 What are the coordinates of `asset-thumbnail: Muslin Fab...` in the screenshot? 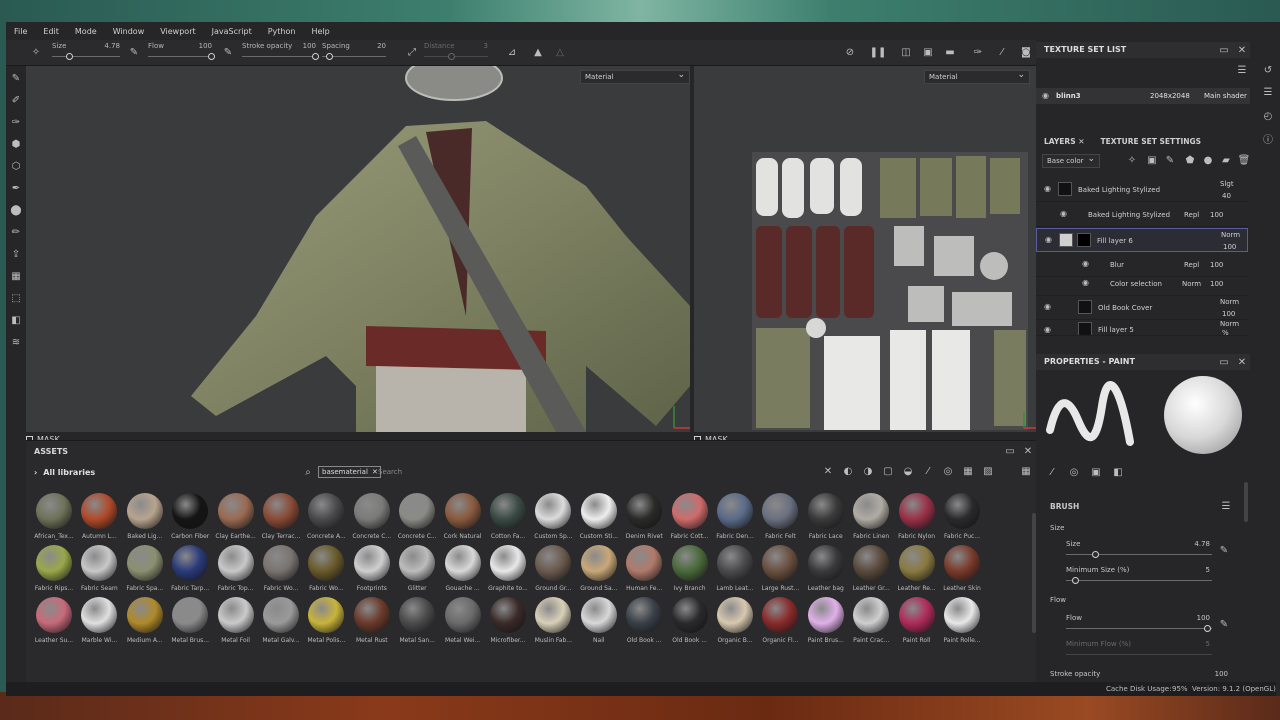 It's located at (551, 623).